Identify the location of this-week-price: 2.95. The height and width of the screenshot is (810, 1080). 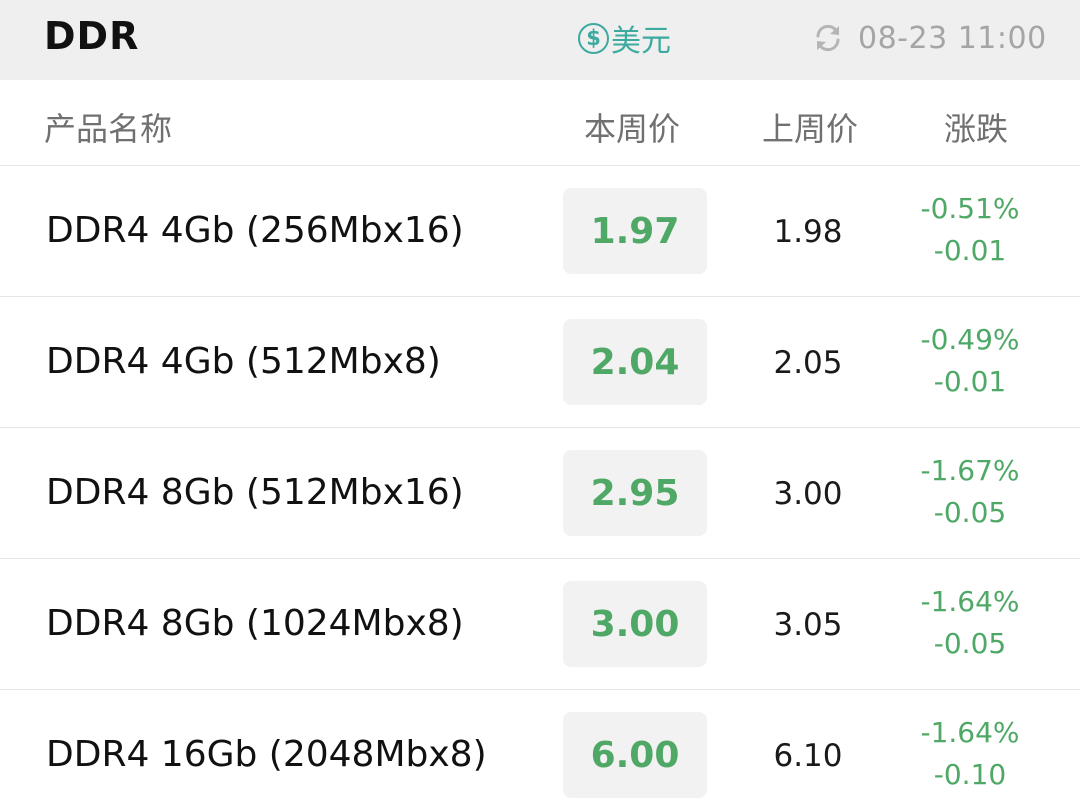
(635, 493).